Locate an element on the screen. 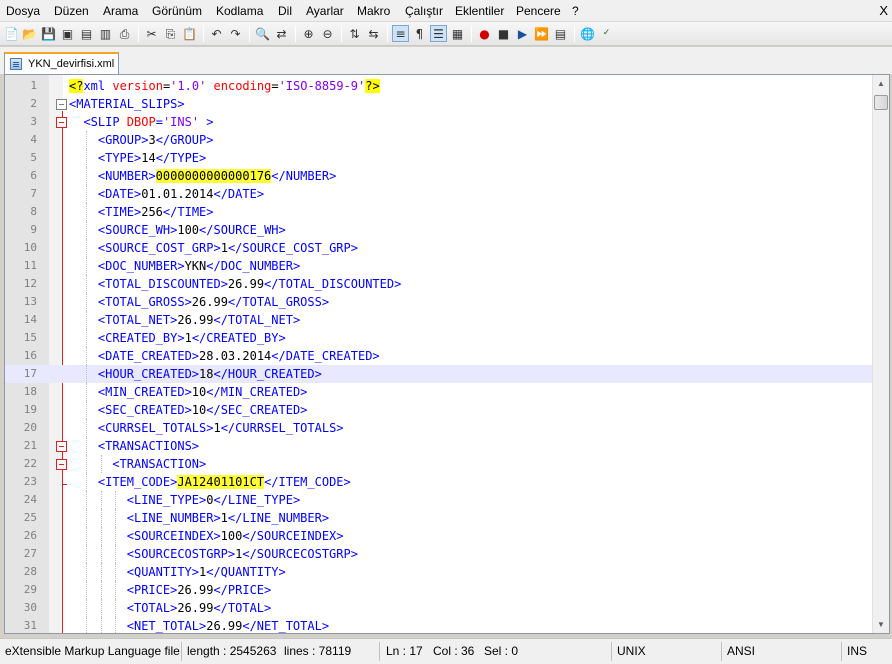 The width and height of the screenshot is (892, 664). code-line: 3 <SLIP DBOP='INS' > is located at coordinates (439, 122).